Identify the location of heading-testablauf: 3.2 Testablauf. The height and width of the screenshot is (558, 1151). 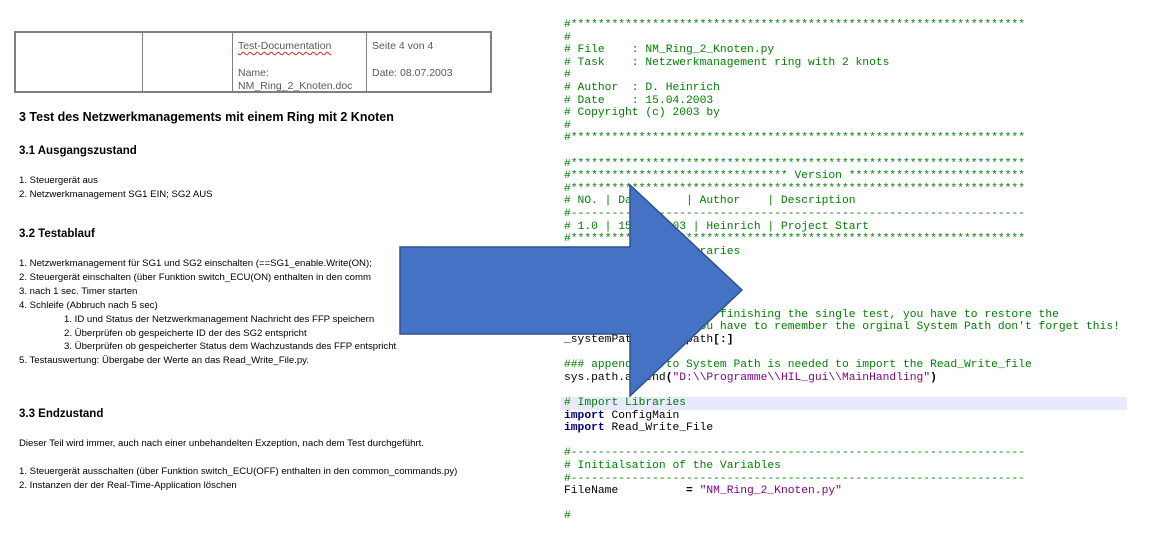
(57, 234).